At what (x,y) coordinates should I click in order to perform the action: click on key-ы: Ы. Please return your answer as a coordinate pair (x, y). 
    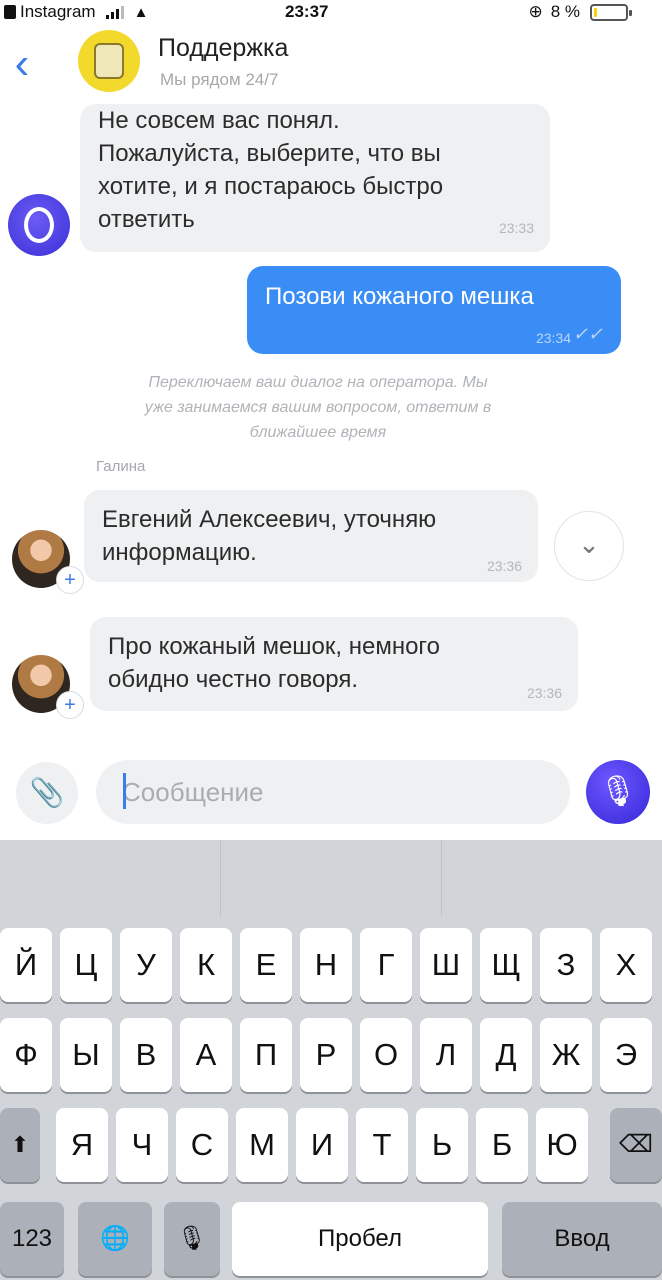
    Looking at the image, I should click on (86, 1055).